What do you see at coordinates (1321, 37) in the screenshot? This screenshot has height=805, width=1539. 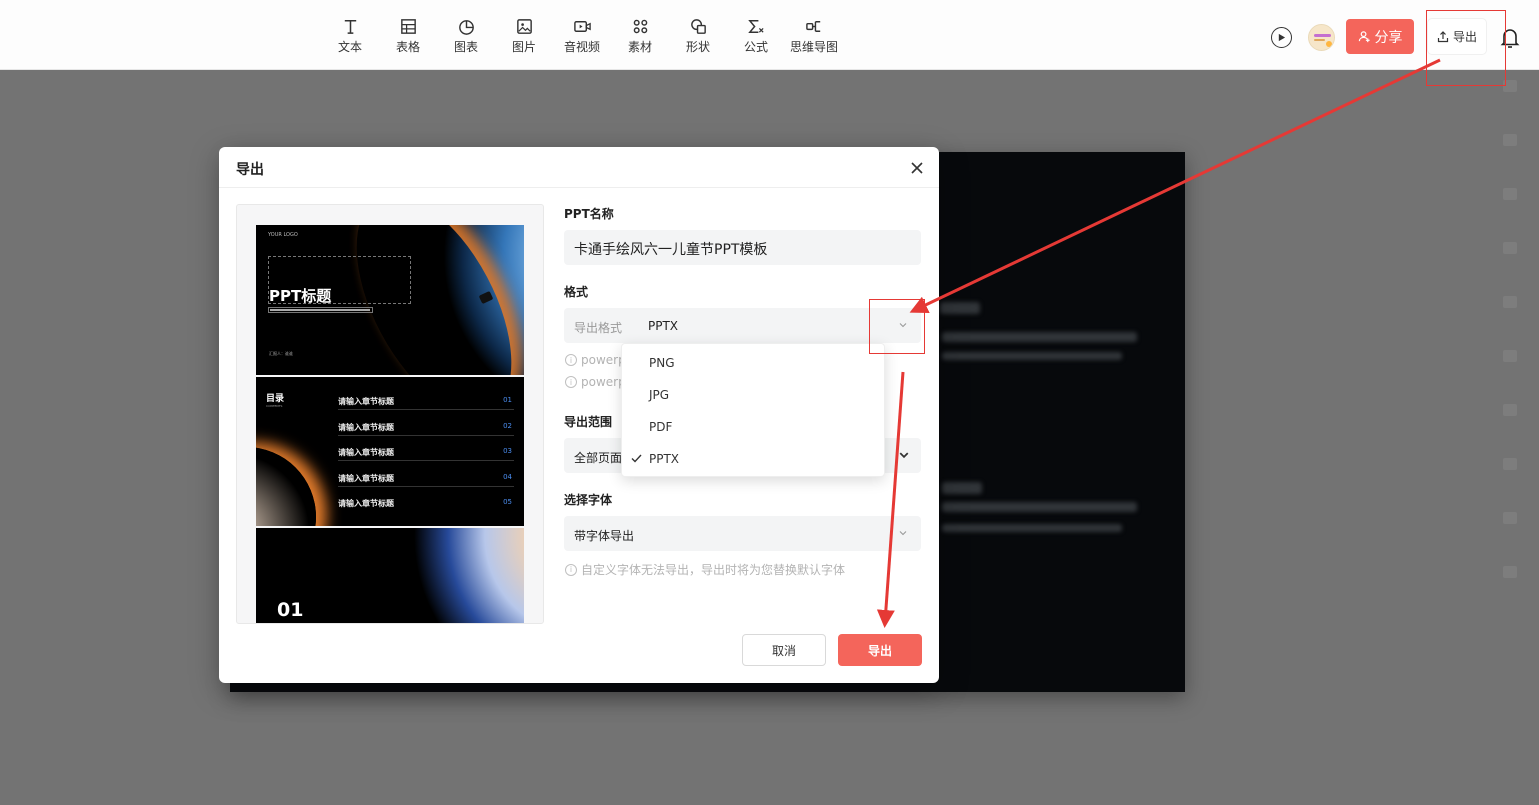 I see `avatar` at bounding box center [1321, 37].